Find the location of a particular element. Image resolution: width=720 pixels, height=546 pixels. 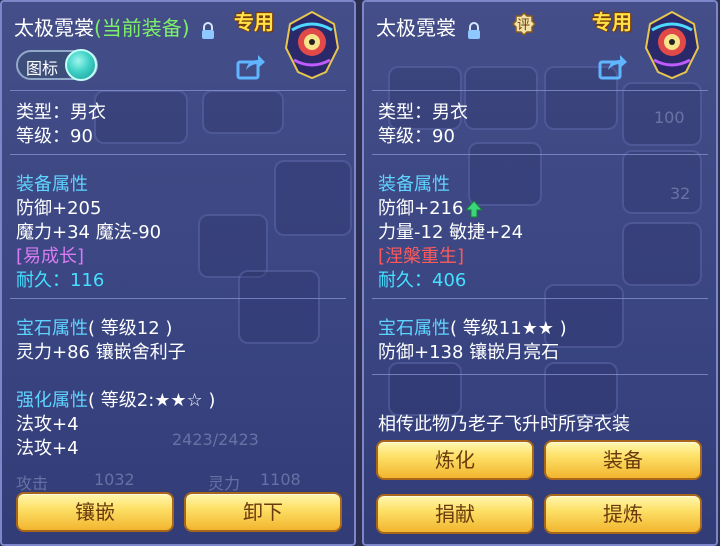

special-effect: [涅槃重生] is located at coordinates (421, 256).